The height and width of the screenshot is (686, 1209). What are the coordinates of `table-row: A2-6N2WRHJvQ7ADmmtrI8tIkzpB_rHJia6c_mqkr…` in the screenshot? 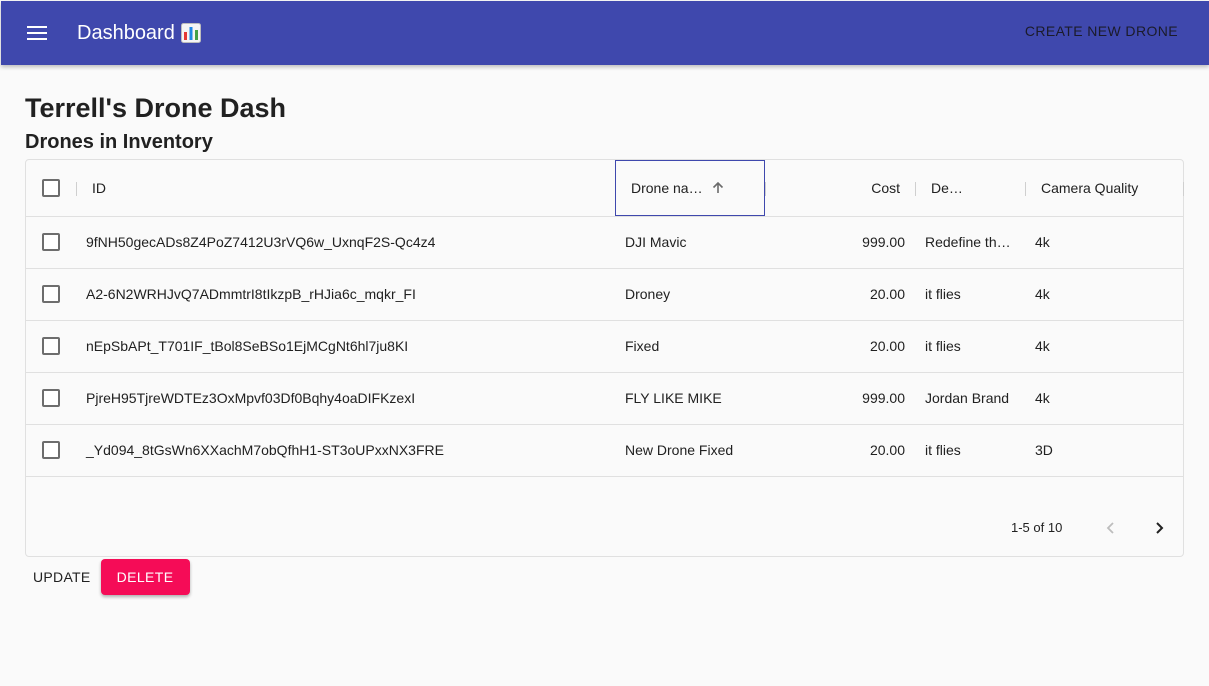 It's located at (604, 294).